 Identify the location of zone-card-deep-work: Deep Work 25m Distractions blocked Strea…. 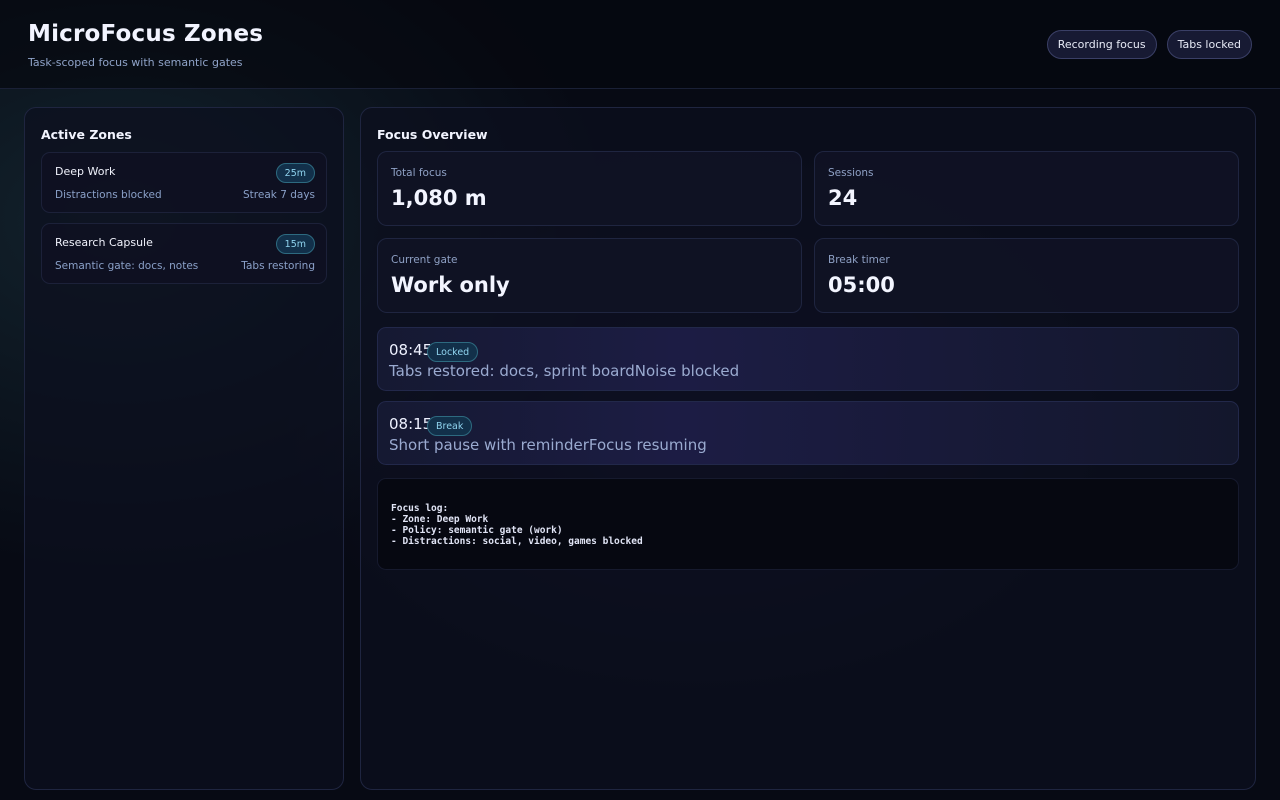
(184, 182).